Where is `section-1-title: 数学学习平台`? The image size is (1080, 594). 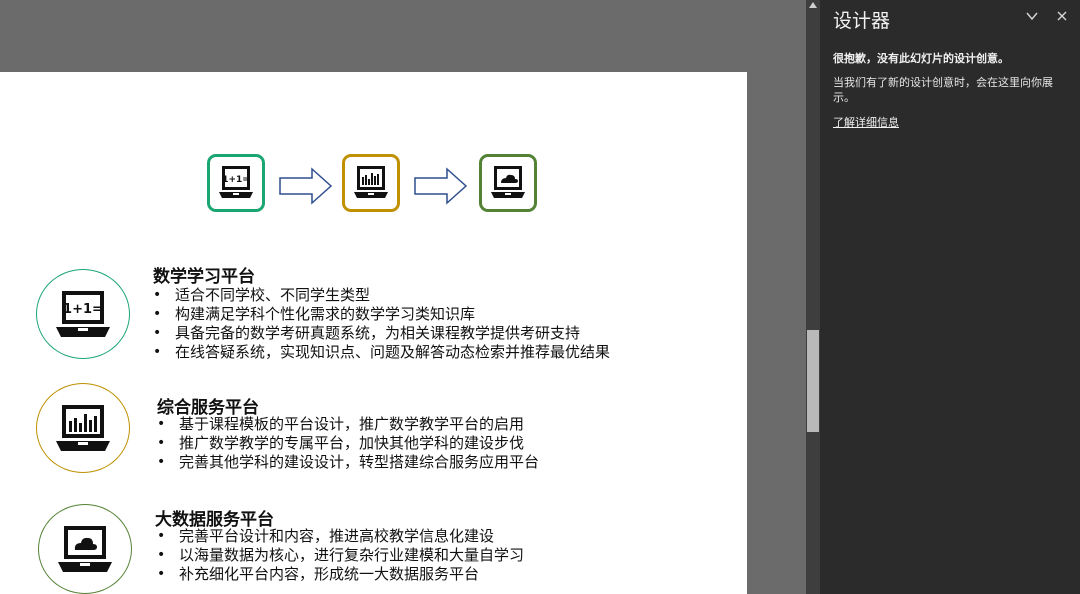 section-1-title: 数学学习平台 is located at coordinates (204, 277).